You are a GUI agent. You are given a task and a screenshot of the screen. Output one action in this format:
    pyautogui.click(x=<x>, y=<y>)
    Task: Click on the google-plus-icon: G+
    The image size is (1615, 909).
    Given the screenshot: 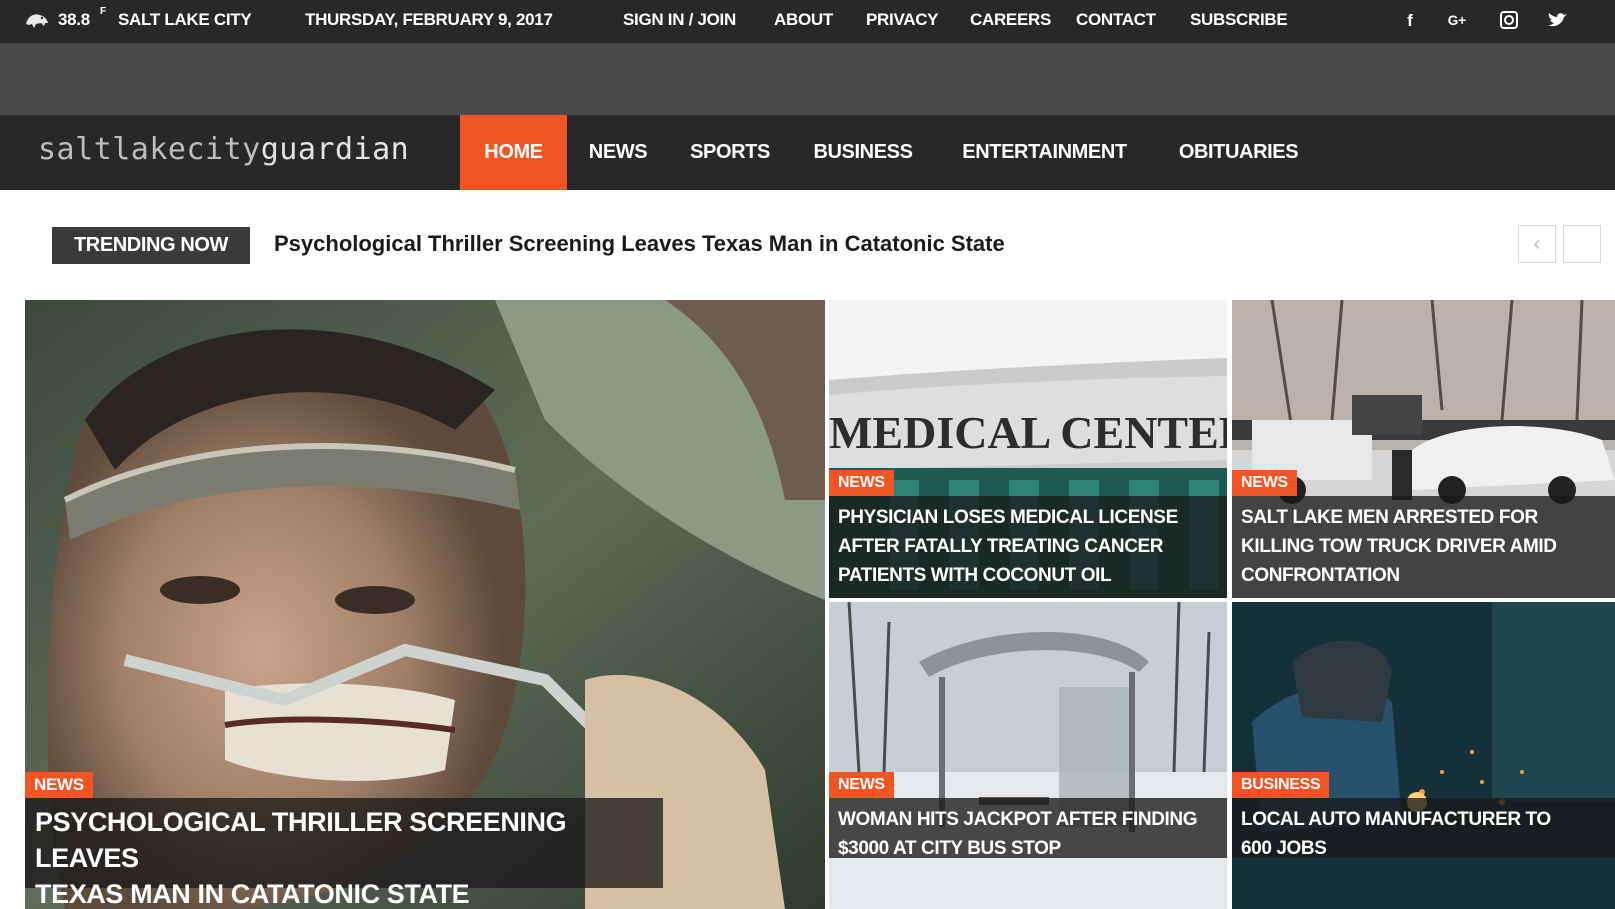 What is the action you would take?
    pyautogui.click(x=1457, y=20)
    